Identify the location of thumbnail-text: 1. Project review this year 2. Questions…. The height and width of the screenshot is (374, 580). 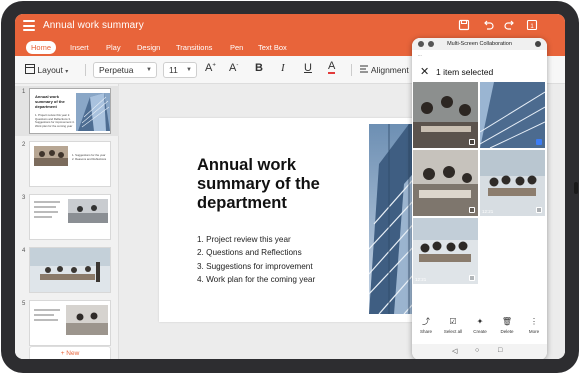
(55, 120).